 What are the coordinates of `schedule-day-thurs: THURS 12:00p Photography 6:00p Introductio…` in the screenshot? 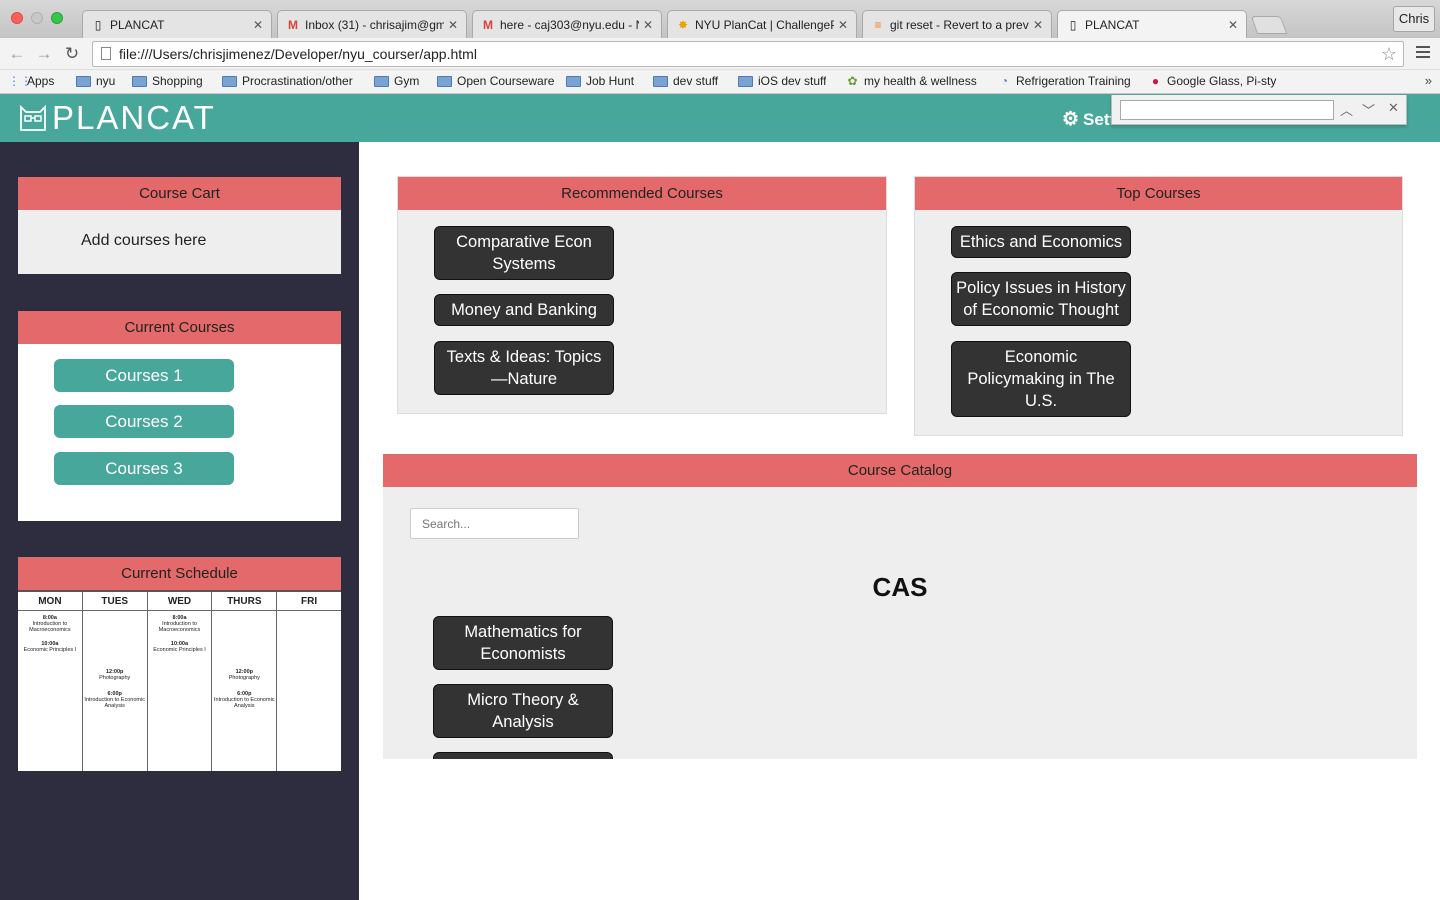 It's located at (244, 681).